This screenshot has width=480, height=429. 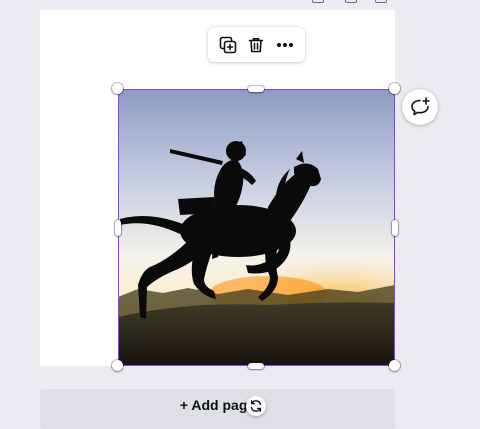 I want to click on resize-handle-bottom-right, so click(x=394, y=365).